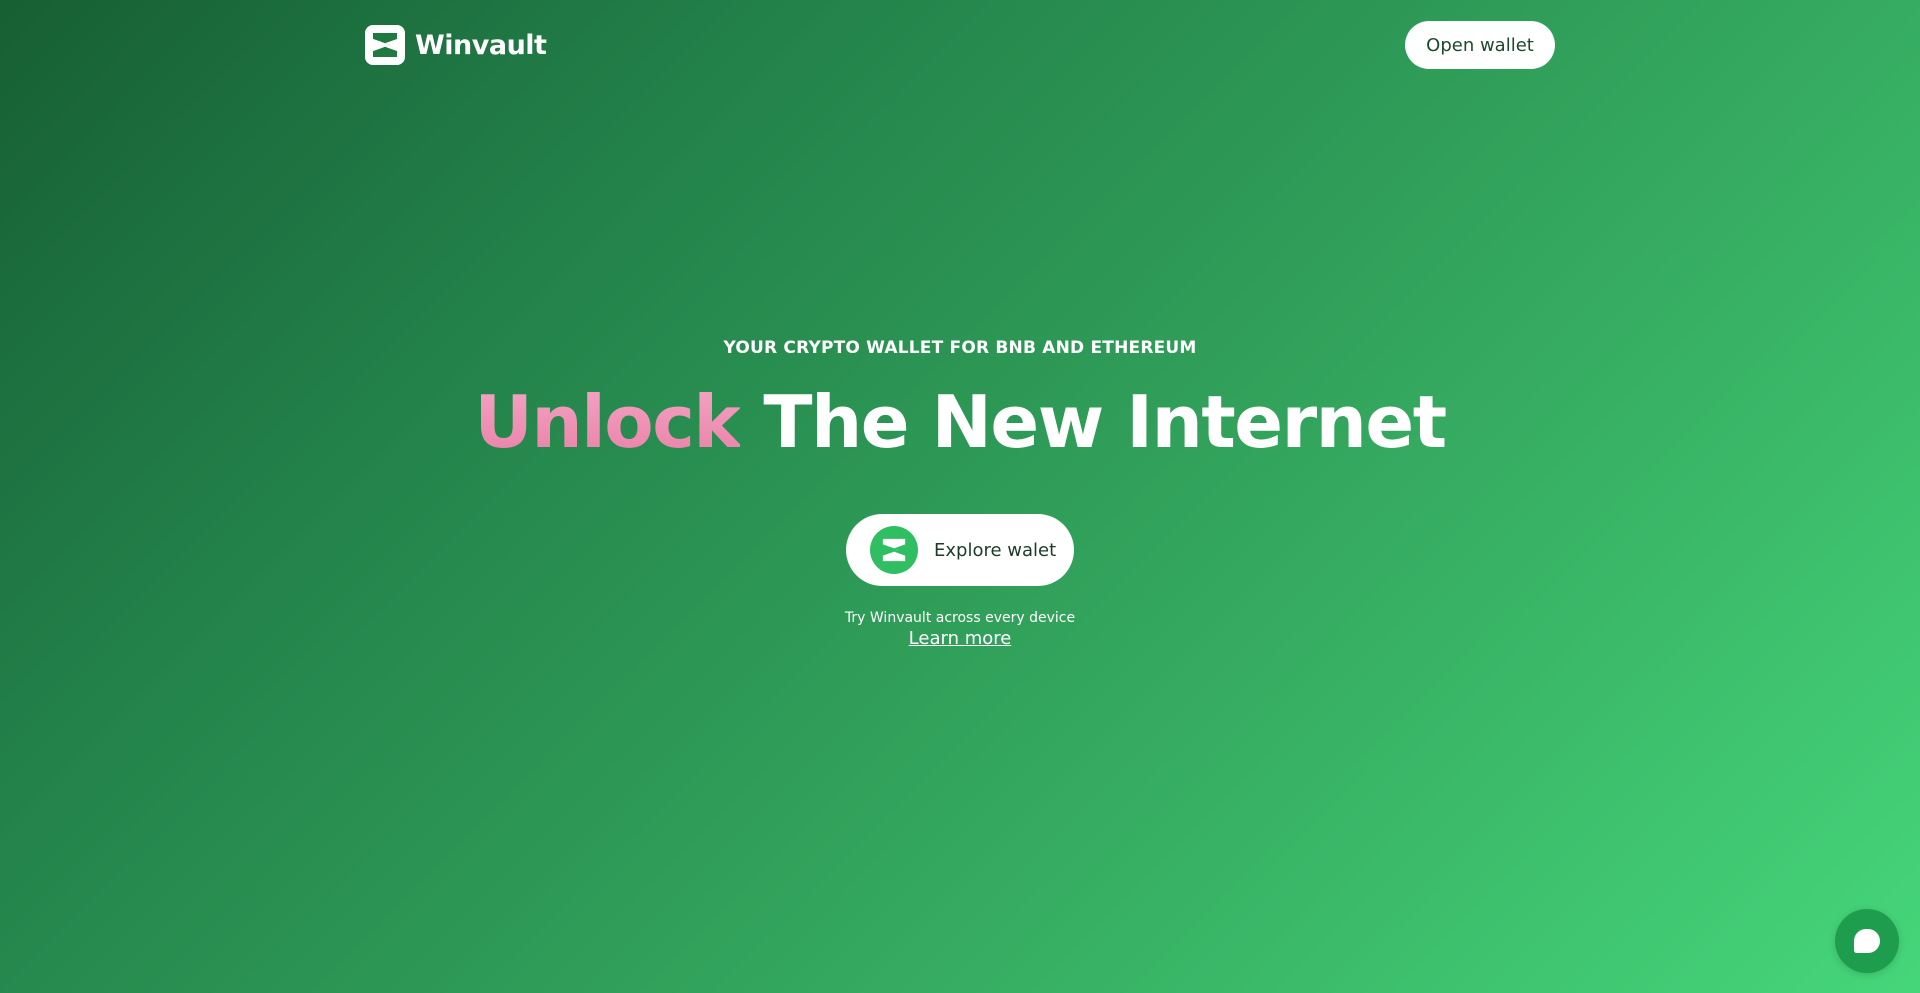 Image resolution: width=1920 pixels, height=993 pixels. I want to click on device-note: Try Winvault across every device, so click(960, 618).